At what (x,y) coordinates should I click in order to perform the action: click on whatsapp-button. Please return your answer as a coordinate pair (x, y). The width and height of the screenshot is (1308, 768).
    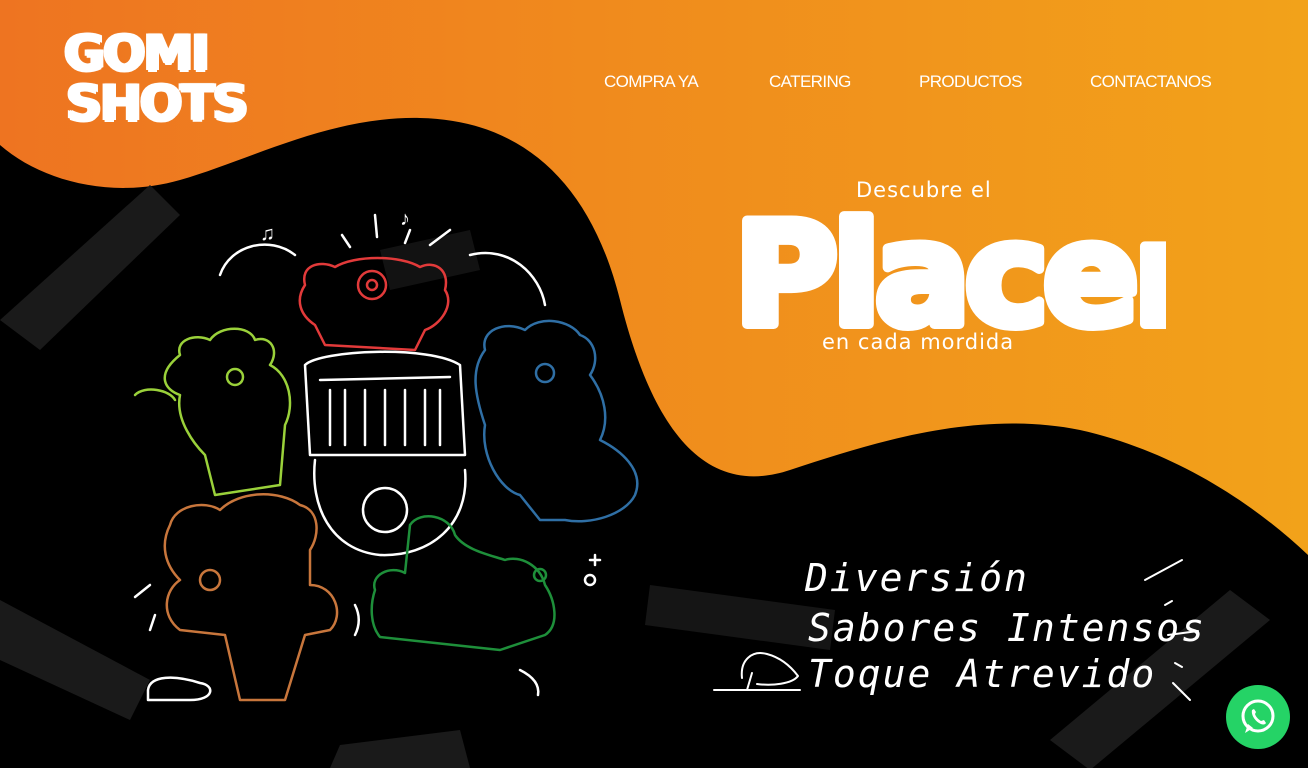
    Looking at the image, I should click on (1258, 717).